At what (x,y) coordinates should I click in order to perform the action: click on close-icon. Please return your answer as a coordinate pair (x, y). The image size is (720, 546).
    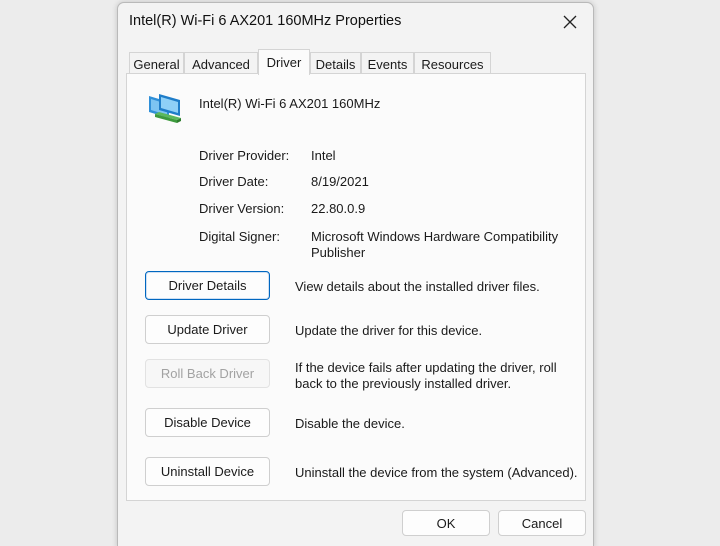
    Looking at the image, I should click on (570, 22).